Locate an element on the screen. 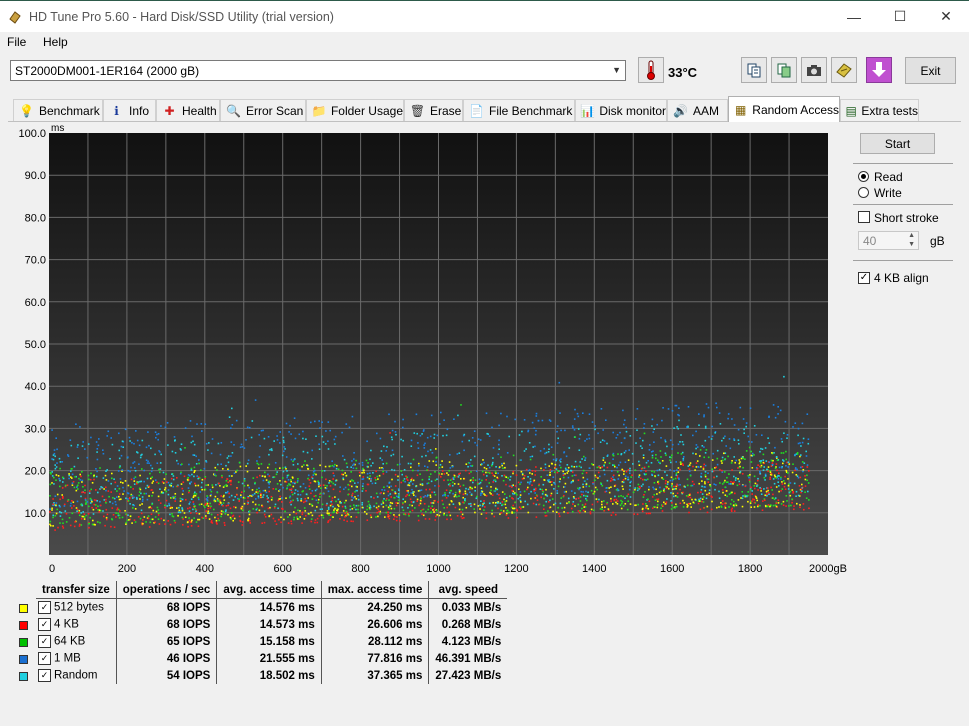  tab-folder-usage: 📁 Folder Usage is located at coordinates (355, 110).